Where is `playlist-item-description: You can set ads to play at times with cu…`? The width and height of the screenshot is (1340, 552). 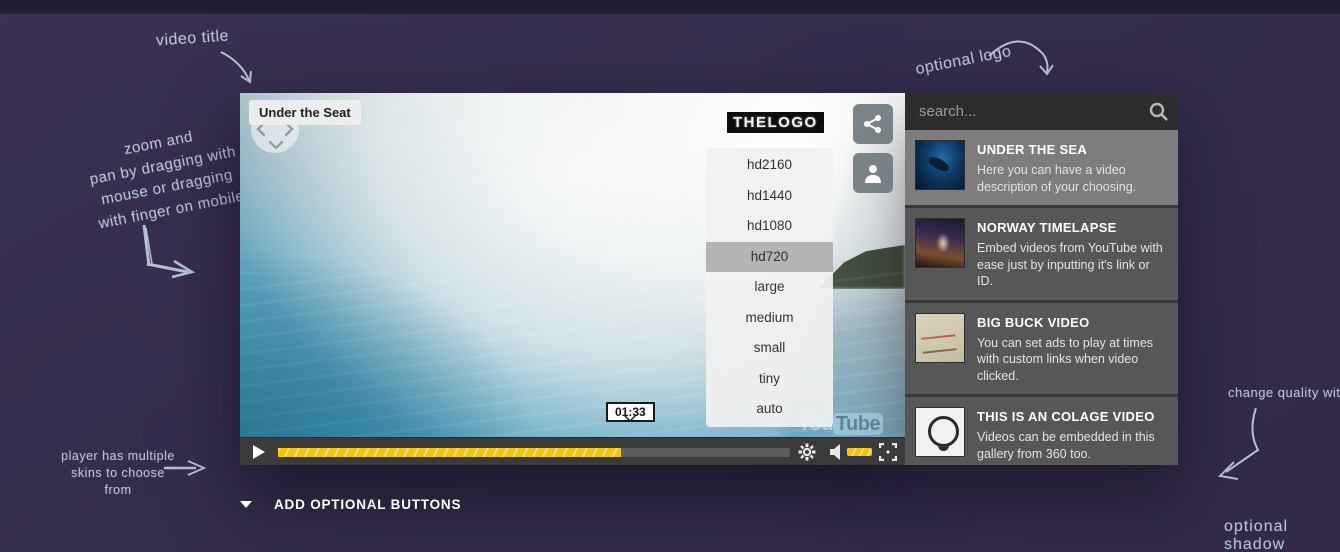 playlist-item-description: You can set ads to play at times with cu… is located at coordinates (1065, 359).